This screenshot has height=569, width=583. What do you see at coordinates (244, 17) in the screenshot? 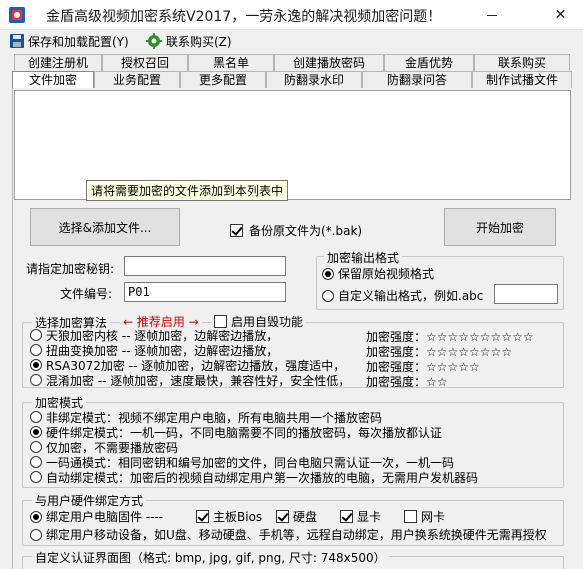
I see `window-title: 金盾高级视频加密系统V2017，一劳永逸的解决视频加密问题！` at bounding box center [244, 17].